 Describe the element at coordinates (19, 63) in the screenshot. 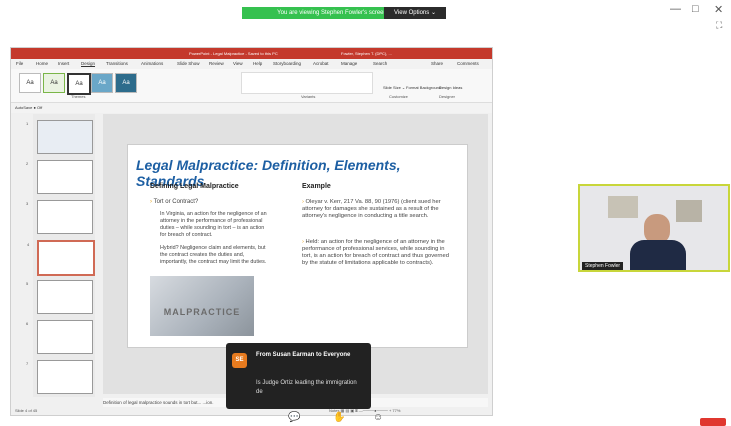

I see `menu-file: File` at that location.